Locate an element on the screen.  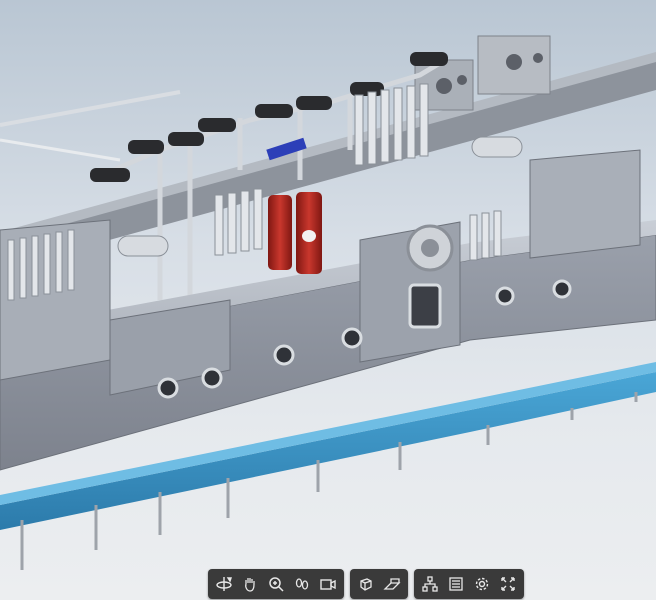
model-tree-icon is located at coordinates (430, 584).